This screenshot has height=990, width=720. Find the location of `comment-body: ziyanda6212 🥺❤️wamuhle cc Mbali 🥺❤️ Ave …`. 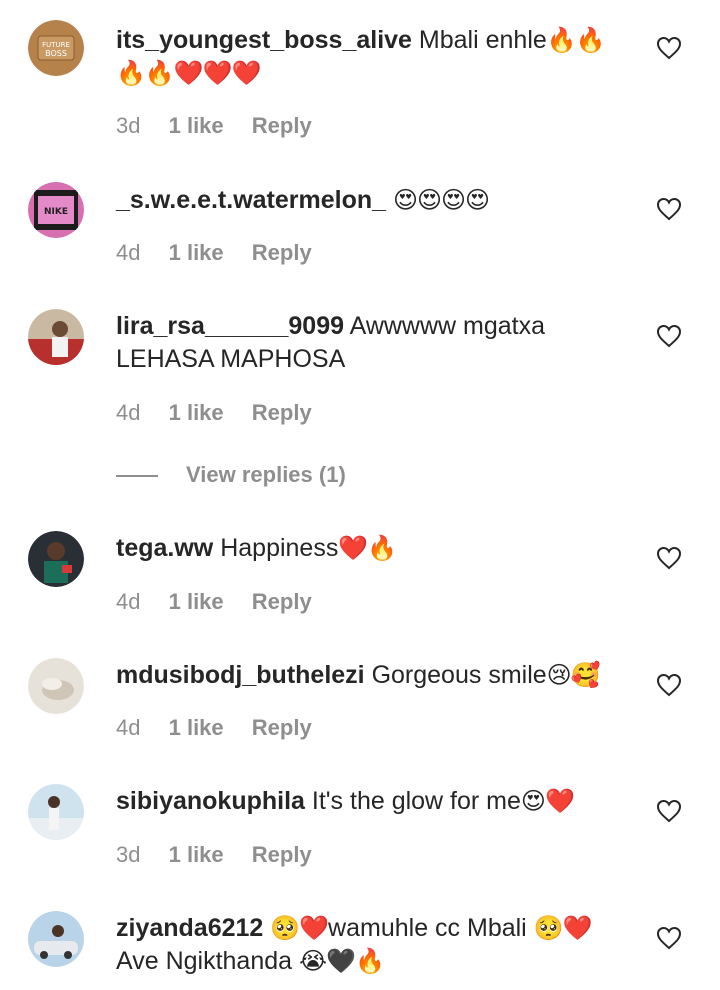

comment-body: ziyanda6212 🥺❤️wamuhle cc Mbali 🥺❤️ Ave … is located at coordinates (371, 945).